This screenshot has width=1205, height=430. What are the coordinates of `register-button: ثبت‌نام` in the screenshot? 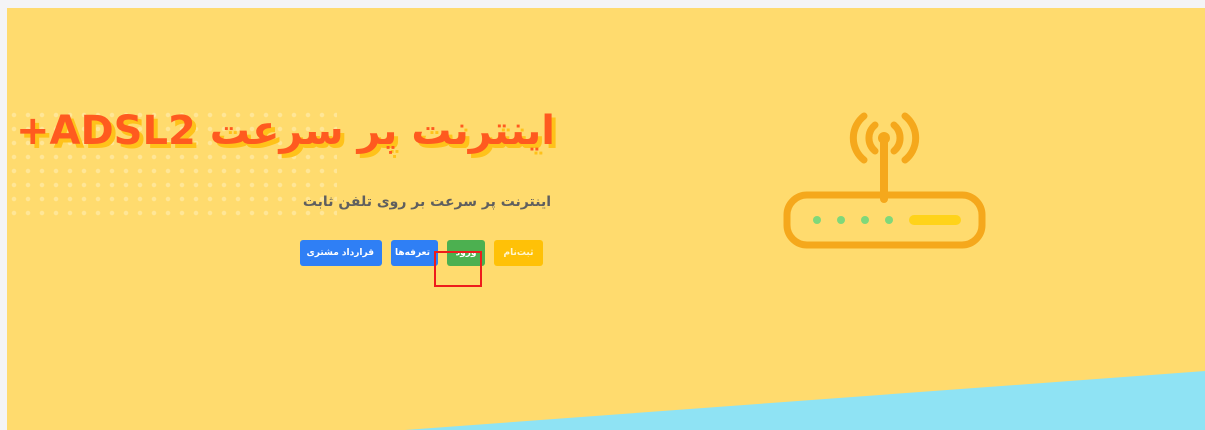 It's located at (518, 253).